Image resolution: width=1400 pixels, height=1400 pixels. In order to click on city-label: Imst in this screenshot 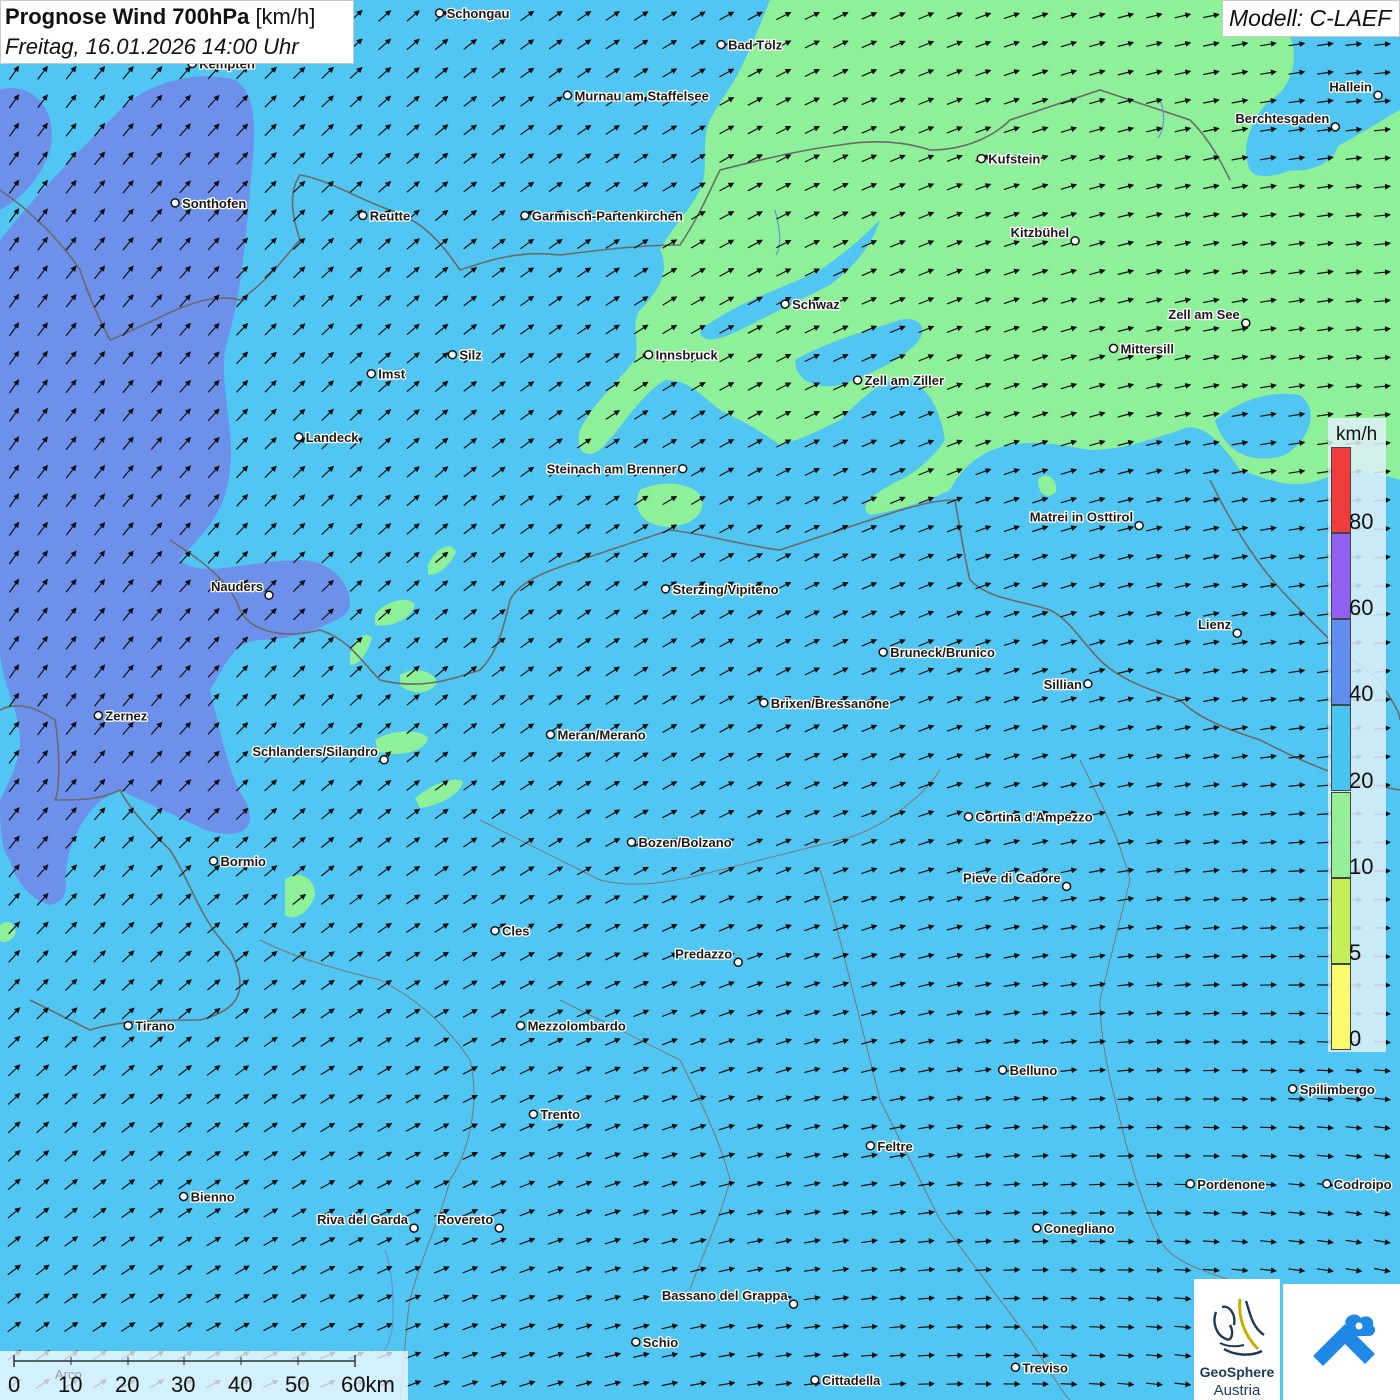, I will do `click(391, 374)`.